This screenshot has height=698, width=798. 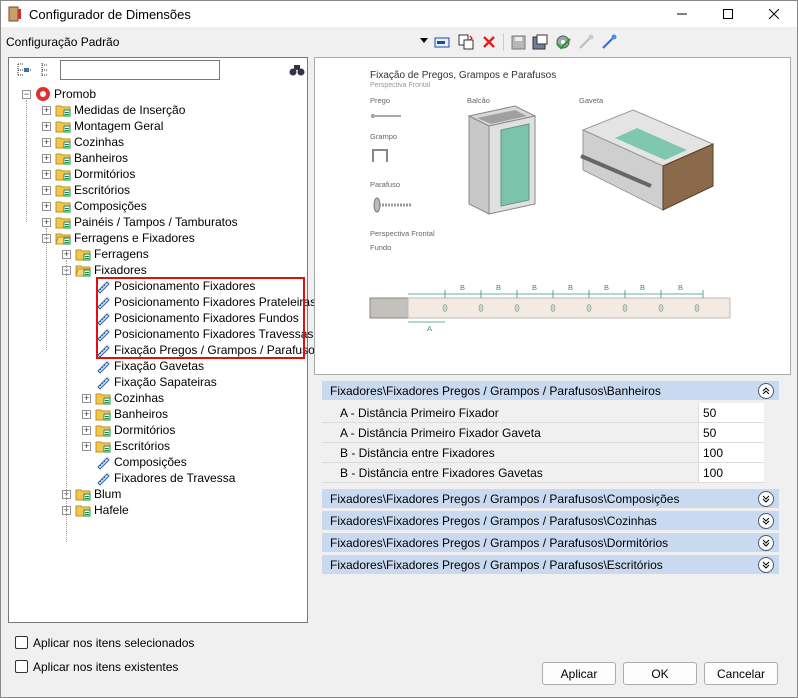 What do you see at coordinates (143, 366) in the screenshot?
I see `tree-leaf: Fixação Gavetas` at bounding box center [143, 366].